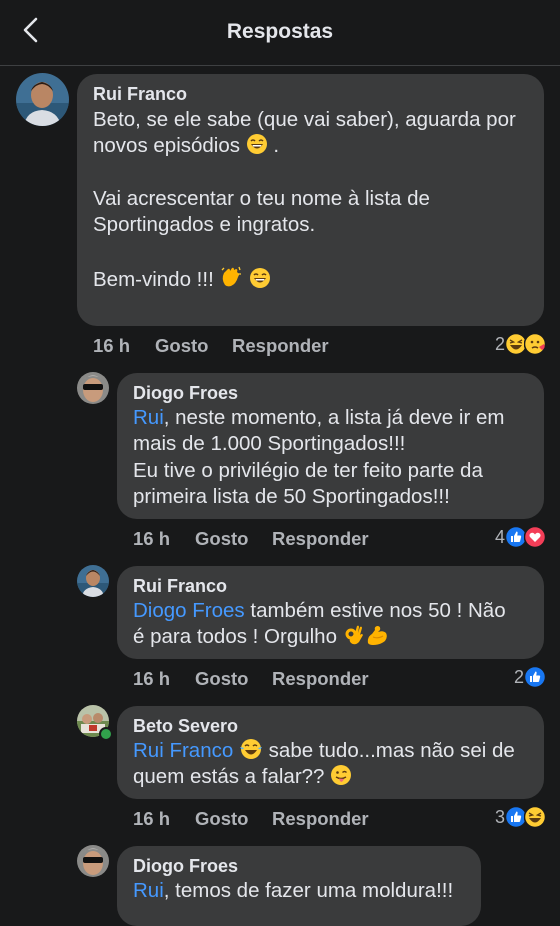  Describe the element at coordinates (375, 610) in the screenshot. I see `comment-text: também estive nos 50 ! Não` at that location.